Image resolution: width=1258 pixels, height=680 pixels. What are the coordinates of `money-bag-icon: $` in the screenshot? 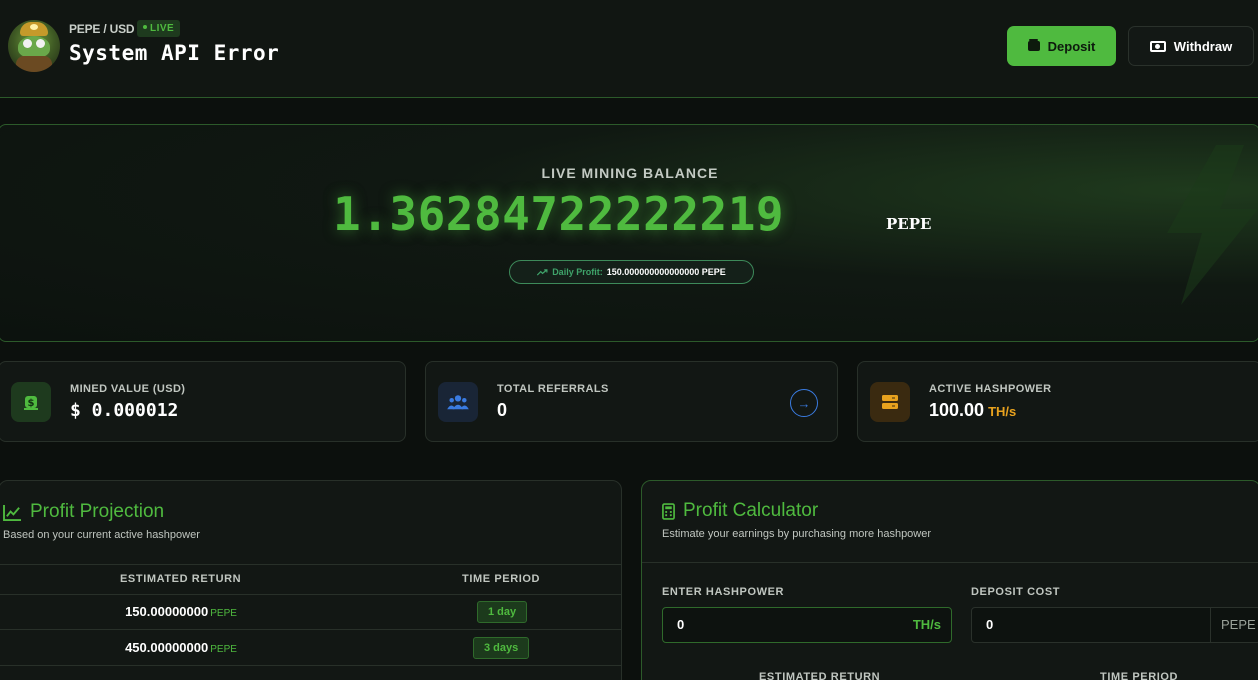 It's located at (31, 402).